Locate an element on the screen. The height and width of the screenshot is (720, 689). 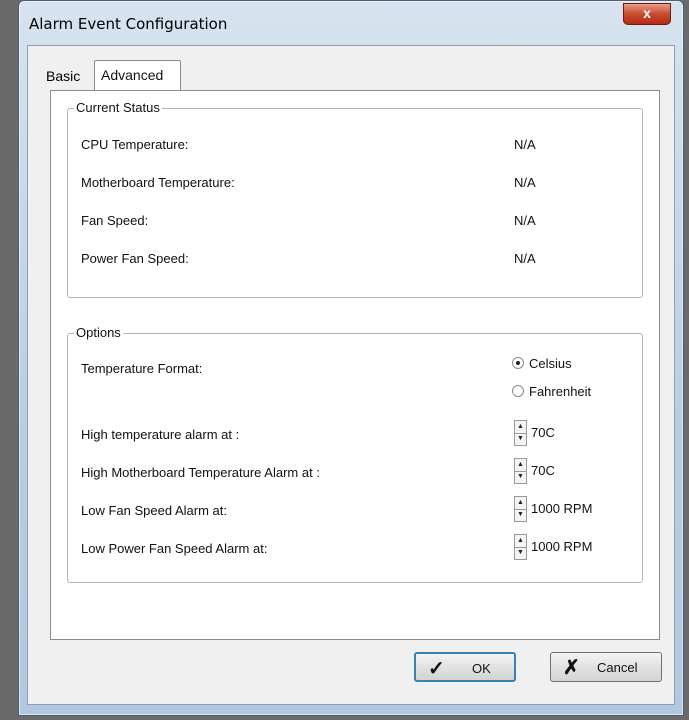
low-power-fan-speed-alarm-label: Low Power Fan Speed Alarm at: is located at coordinates (174, 548).